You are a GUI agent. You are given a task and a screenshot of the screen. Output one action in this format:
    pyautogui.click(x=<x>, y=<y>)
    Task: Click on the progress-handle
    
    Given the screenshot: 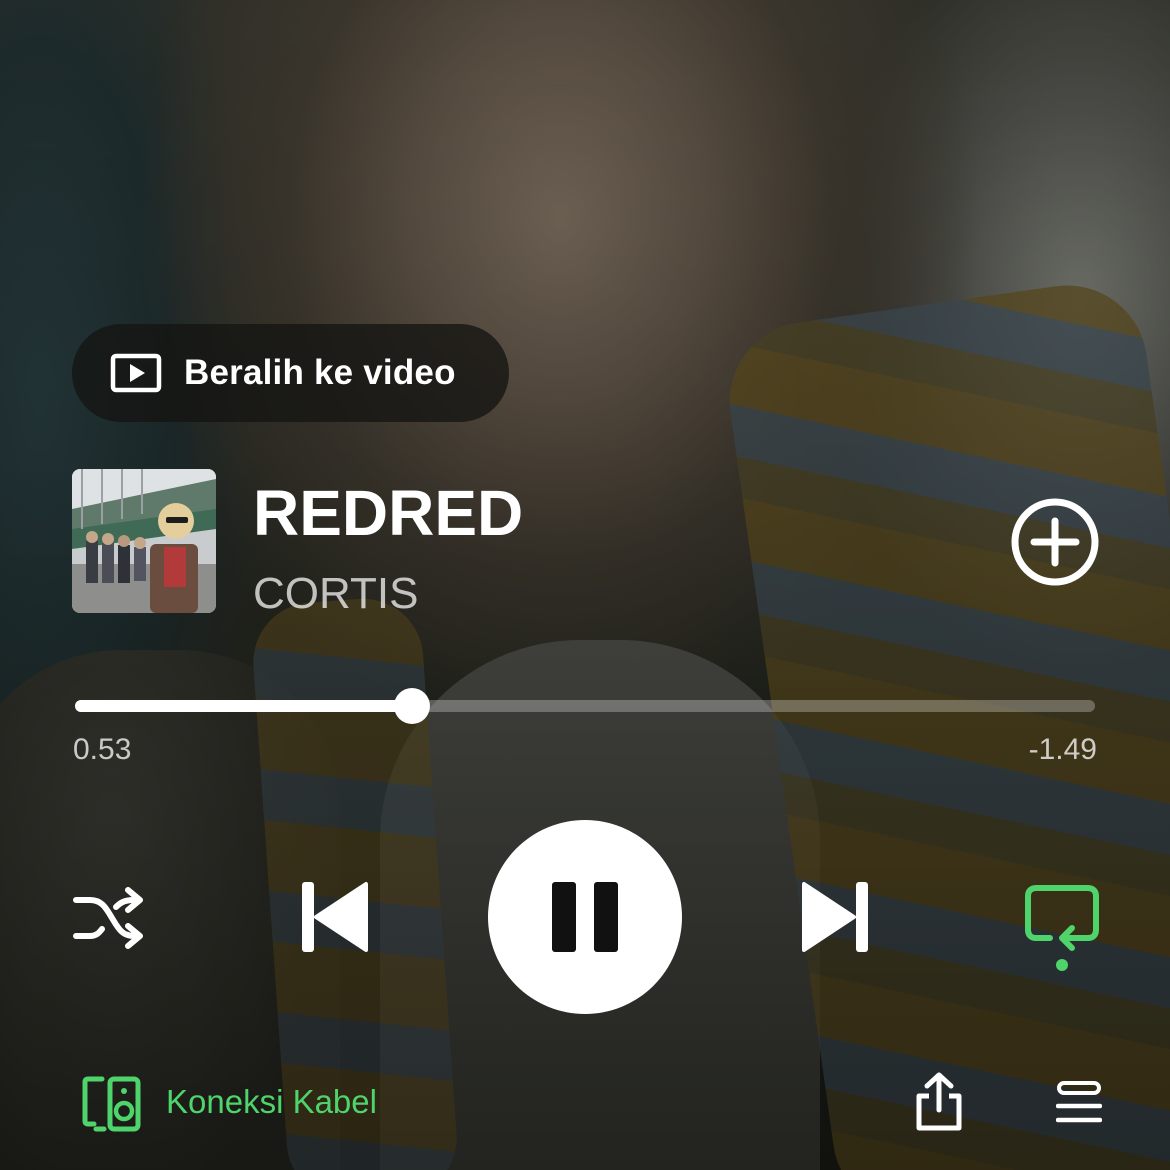 What is the action you would take?
    pyautogui.click(x=411, y=706)
    